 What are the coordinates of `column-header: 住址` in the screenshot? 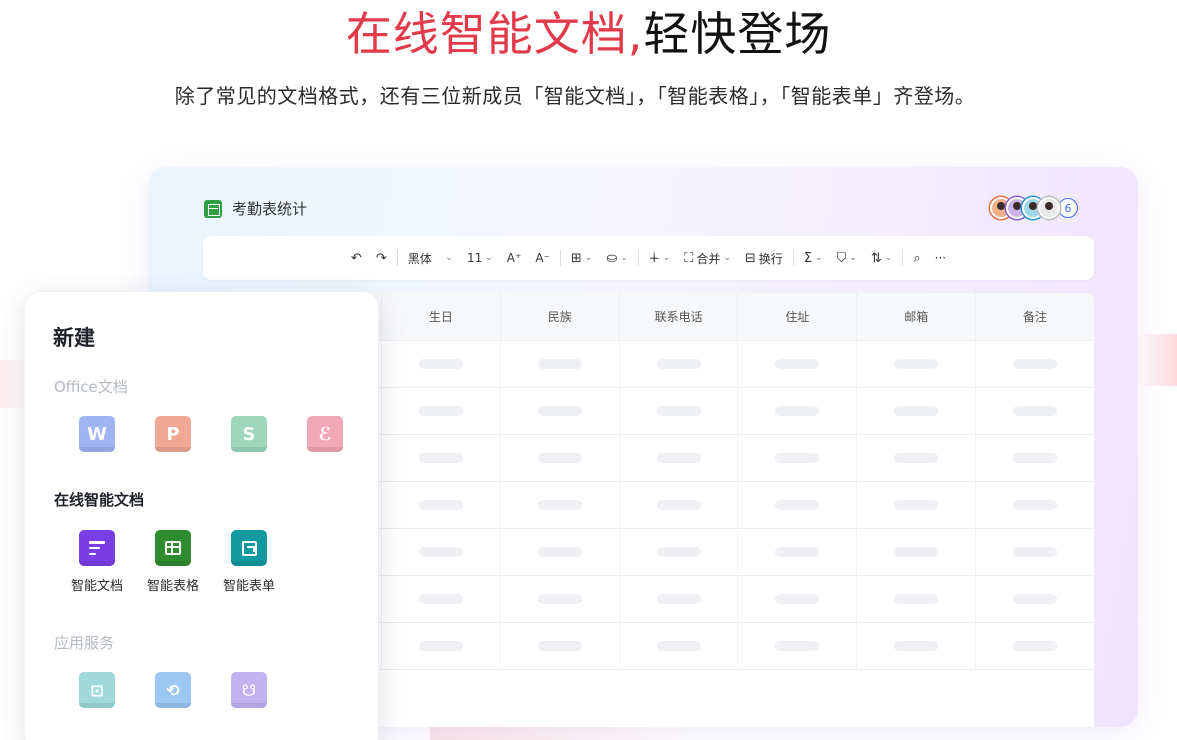 It's located at (796, 316).